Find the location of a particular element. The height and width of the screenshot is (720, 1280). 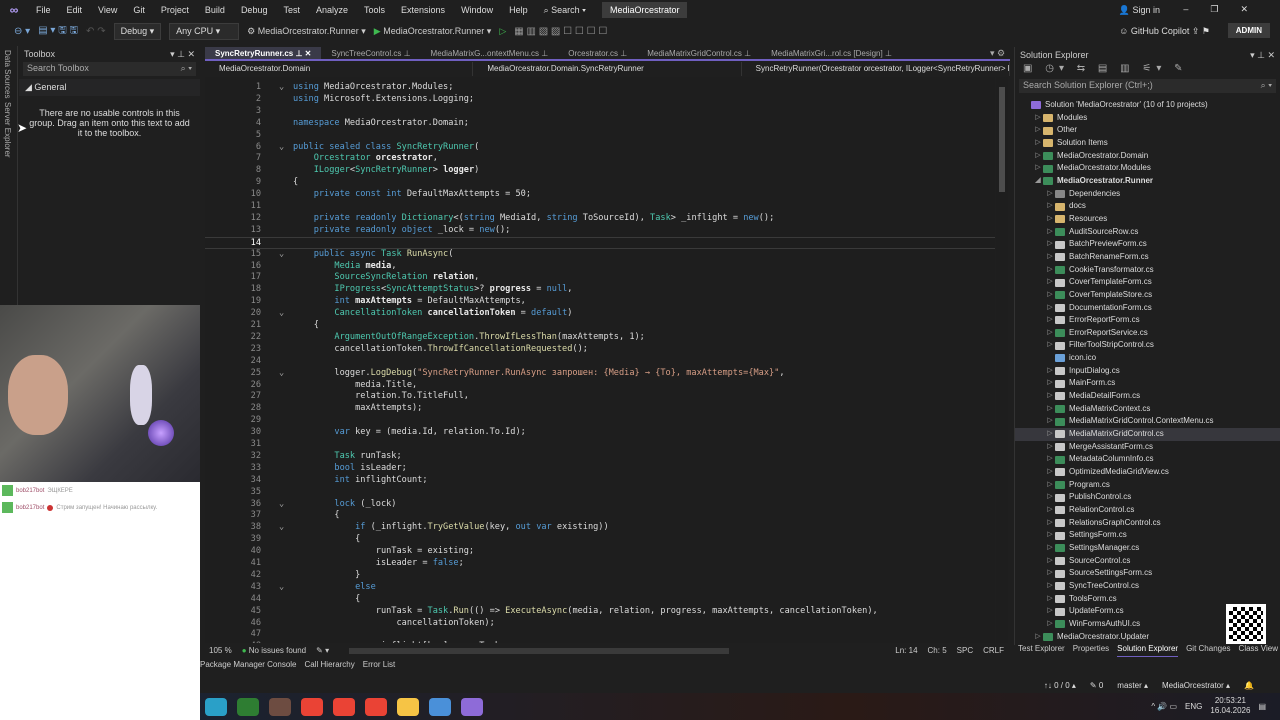

code-line: 15 ⌄ public async Task RunAsync( is located at coordinates (600, 255).